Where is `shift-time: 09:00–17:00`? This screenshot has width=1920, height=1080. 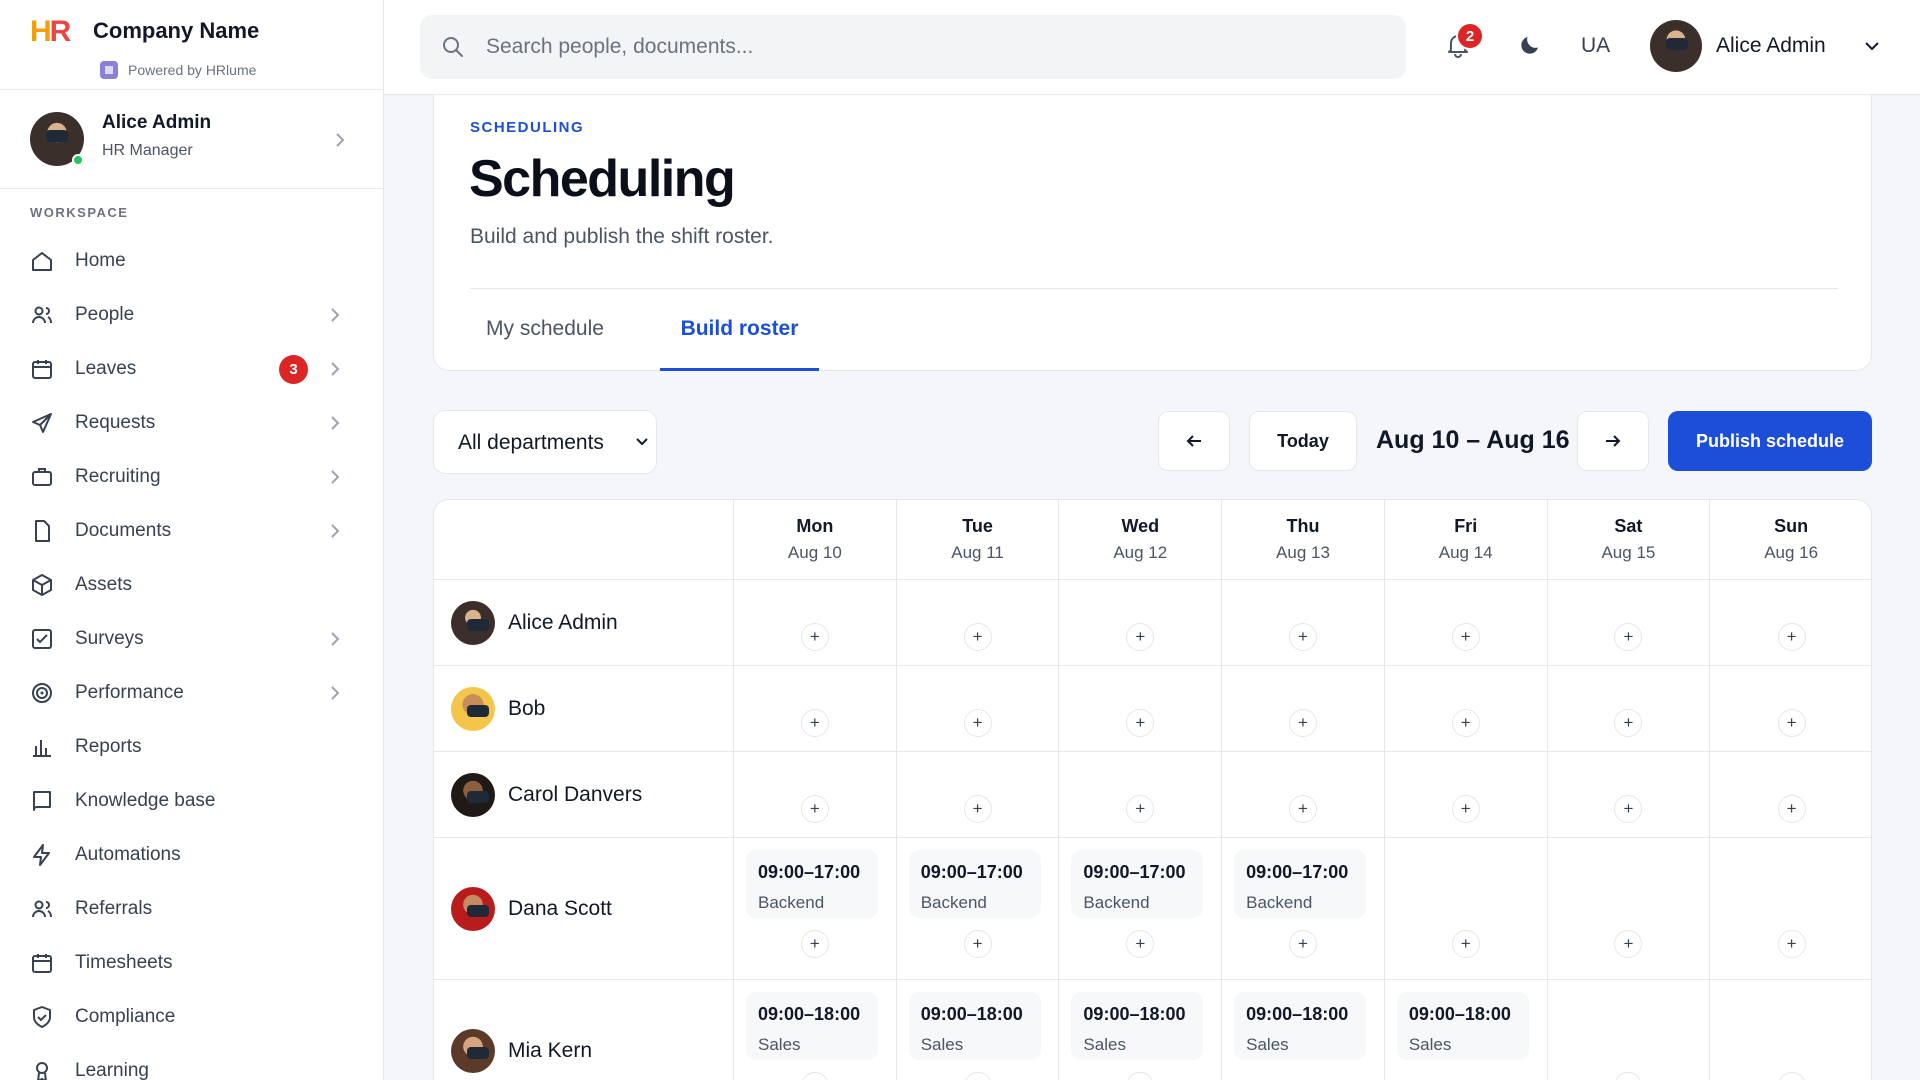
shift-time: 09:00–17:00 is located at coordinates (971, 872).